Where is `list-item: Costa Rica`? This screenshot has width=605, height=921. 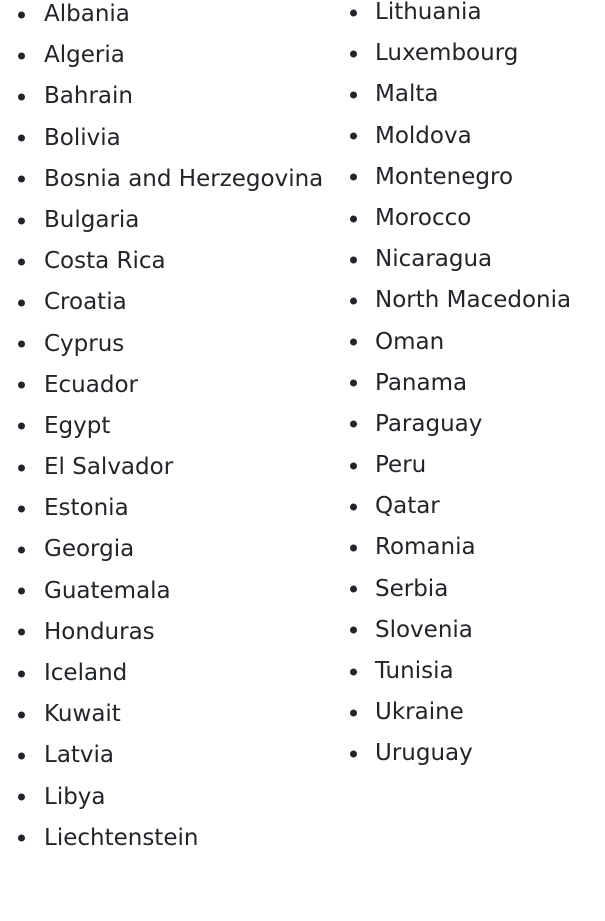
list-item: Costa Rica is located at coordinates (161, 261).